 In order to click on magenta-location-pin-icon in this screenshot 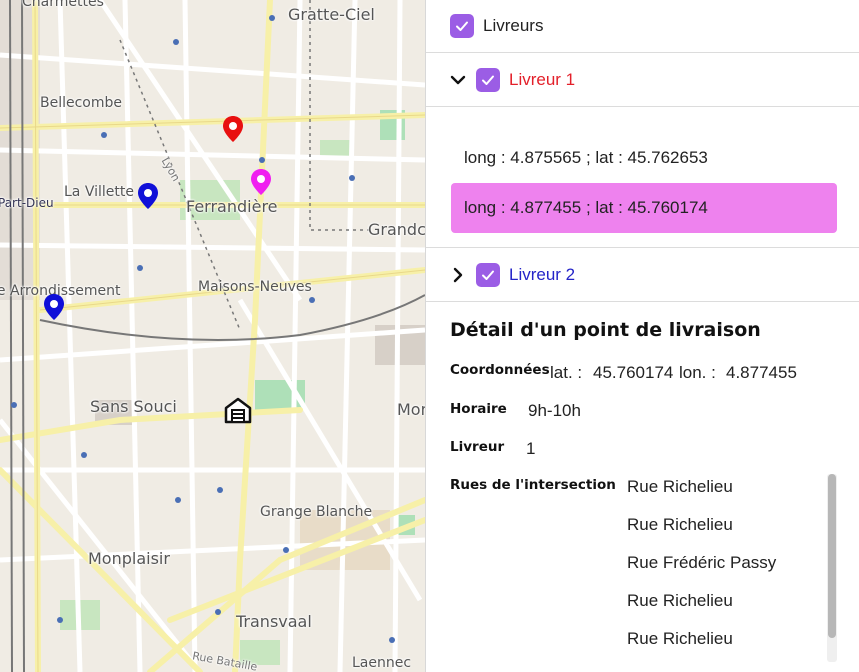, I will do `click(261, 182)`.